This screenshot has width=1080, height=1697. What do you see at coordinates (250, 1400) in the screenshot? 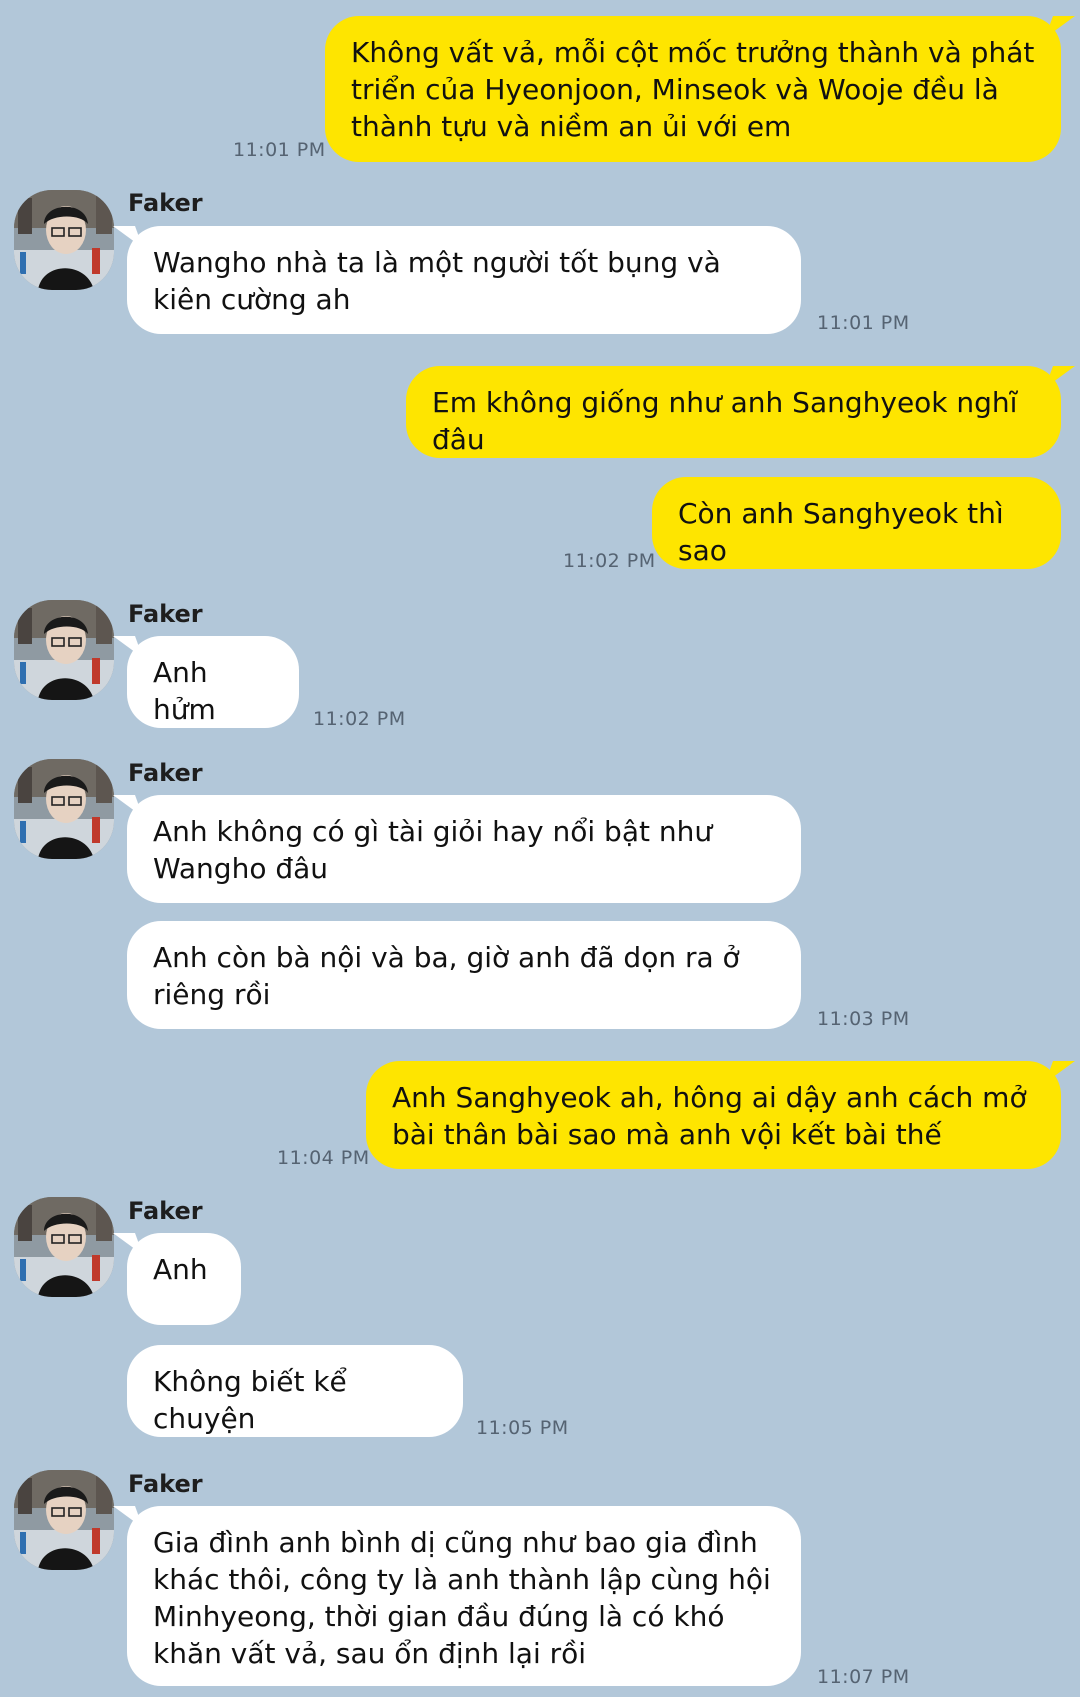
I see `message-text: Không biết kể chuyện` at bounding box center [250, 1400].